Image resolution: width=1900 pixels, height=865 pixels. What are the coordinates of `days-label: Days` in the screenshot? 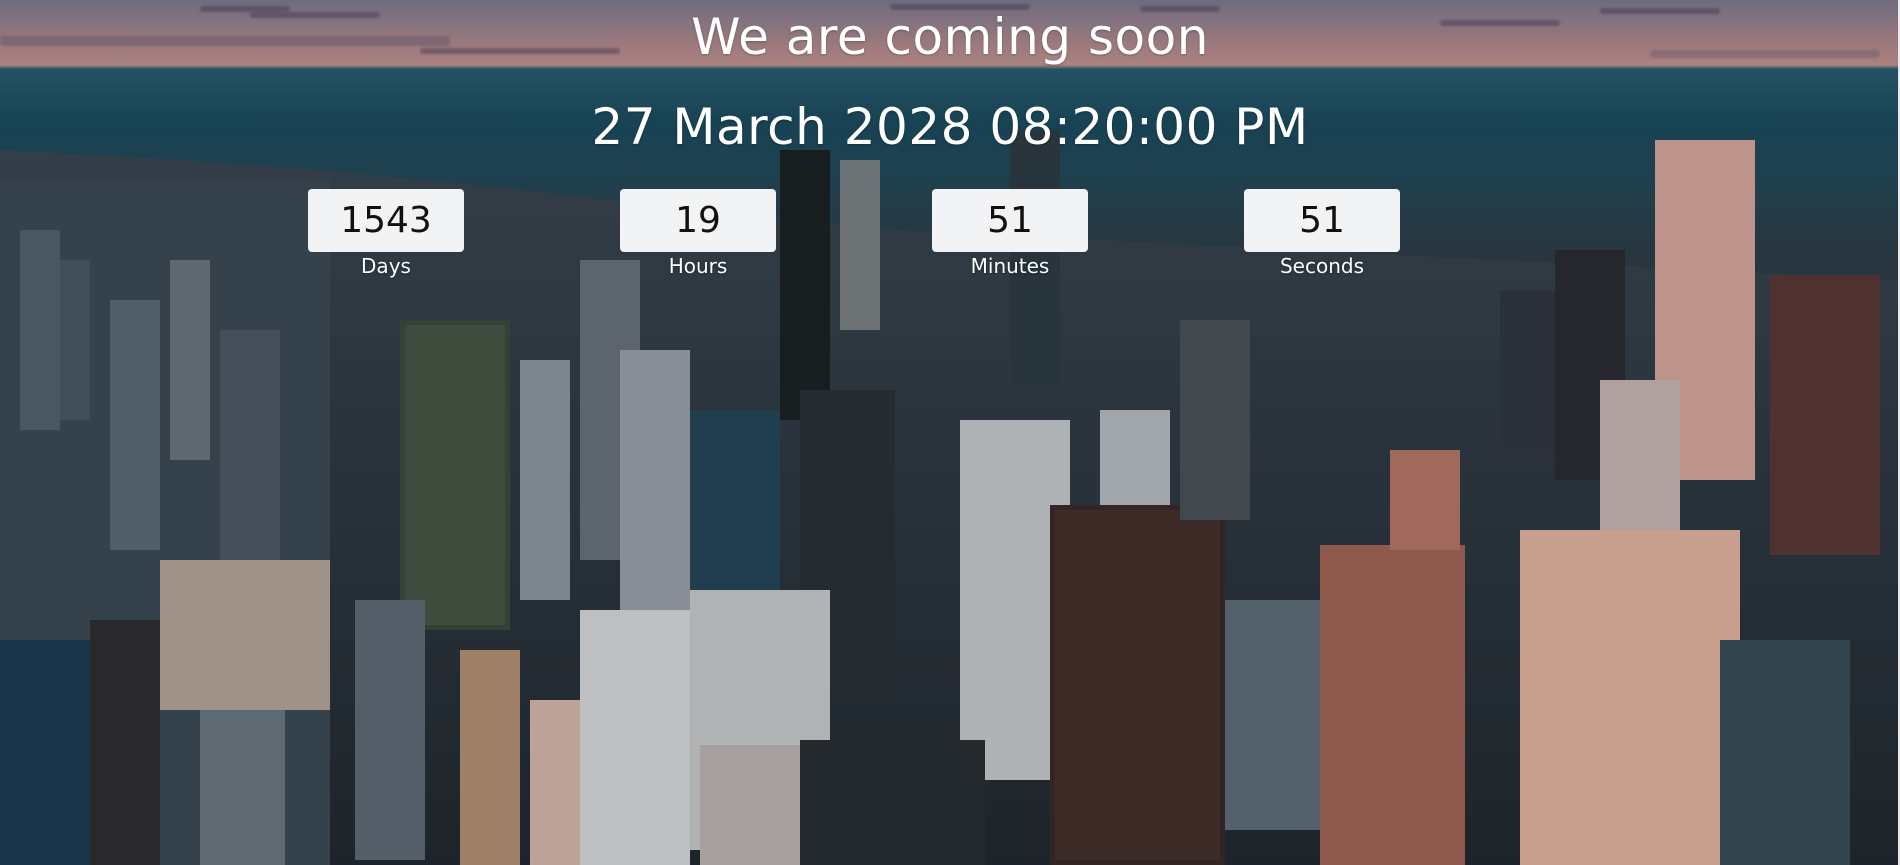 It's located at (386, 266).